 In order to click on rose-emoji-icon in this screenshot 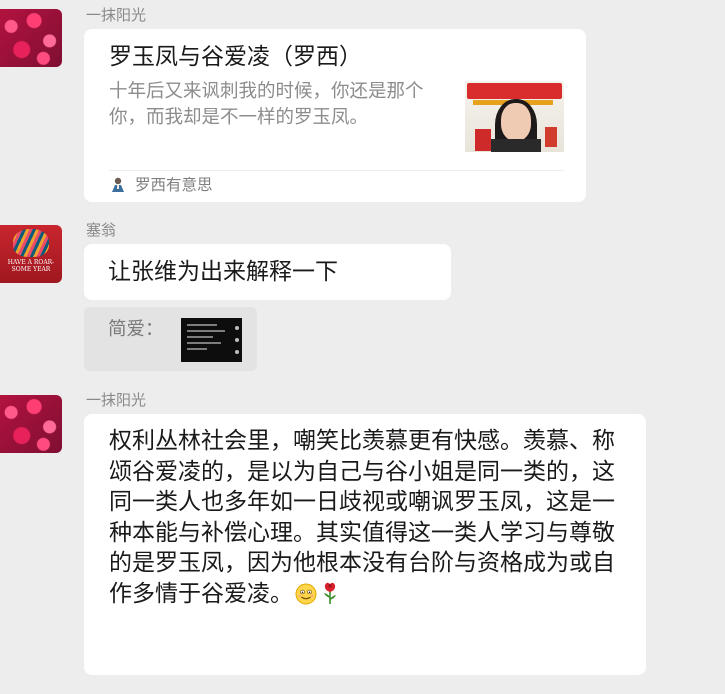, I will do `click(330, 593)`.